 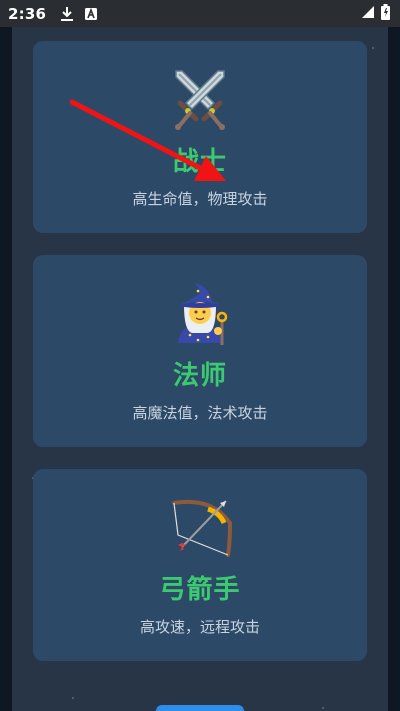 What do you see at coordinates (91, 14) in the screenshot?
I see `notification-a-icon` at bounding box center [91, 14].